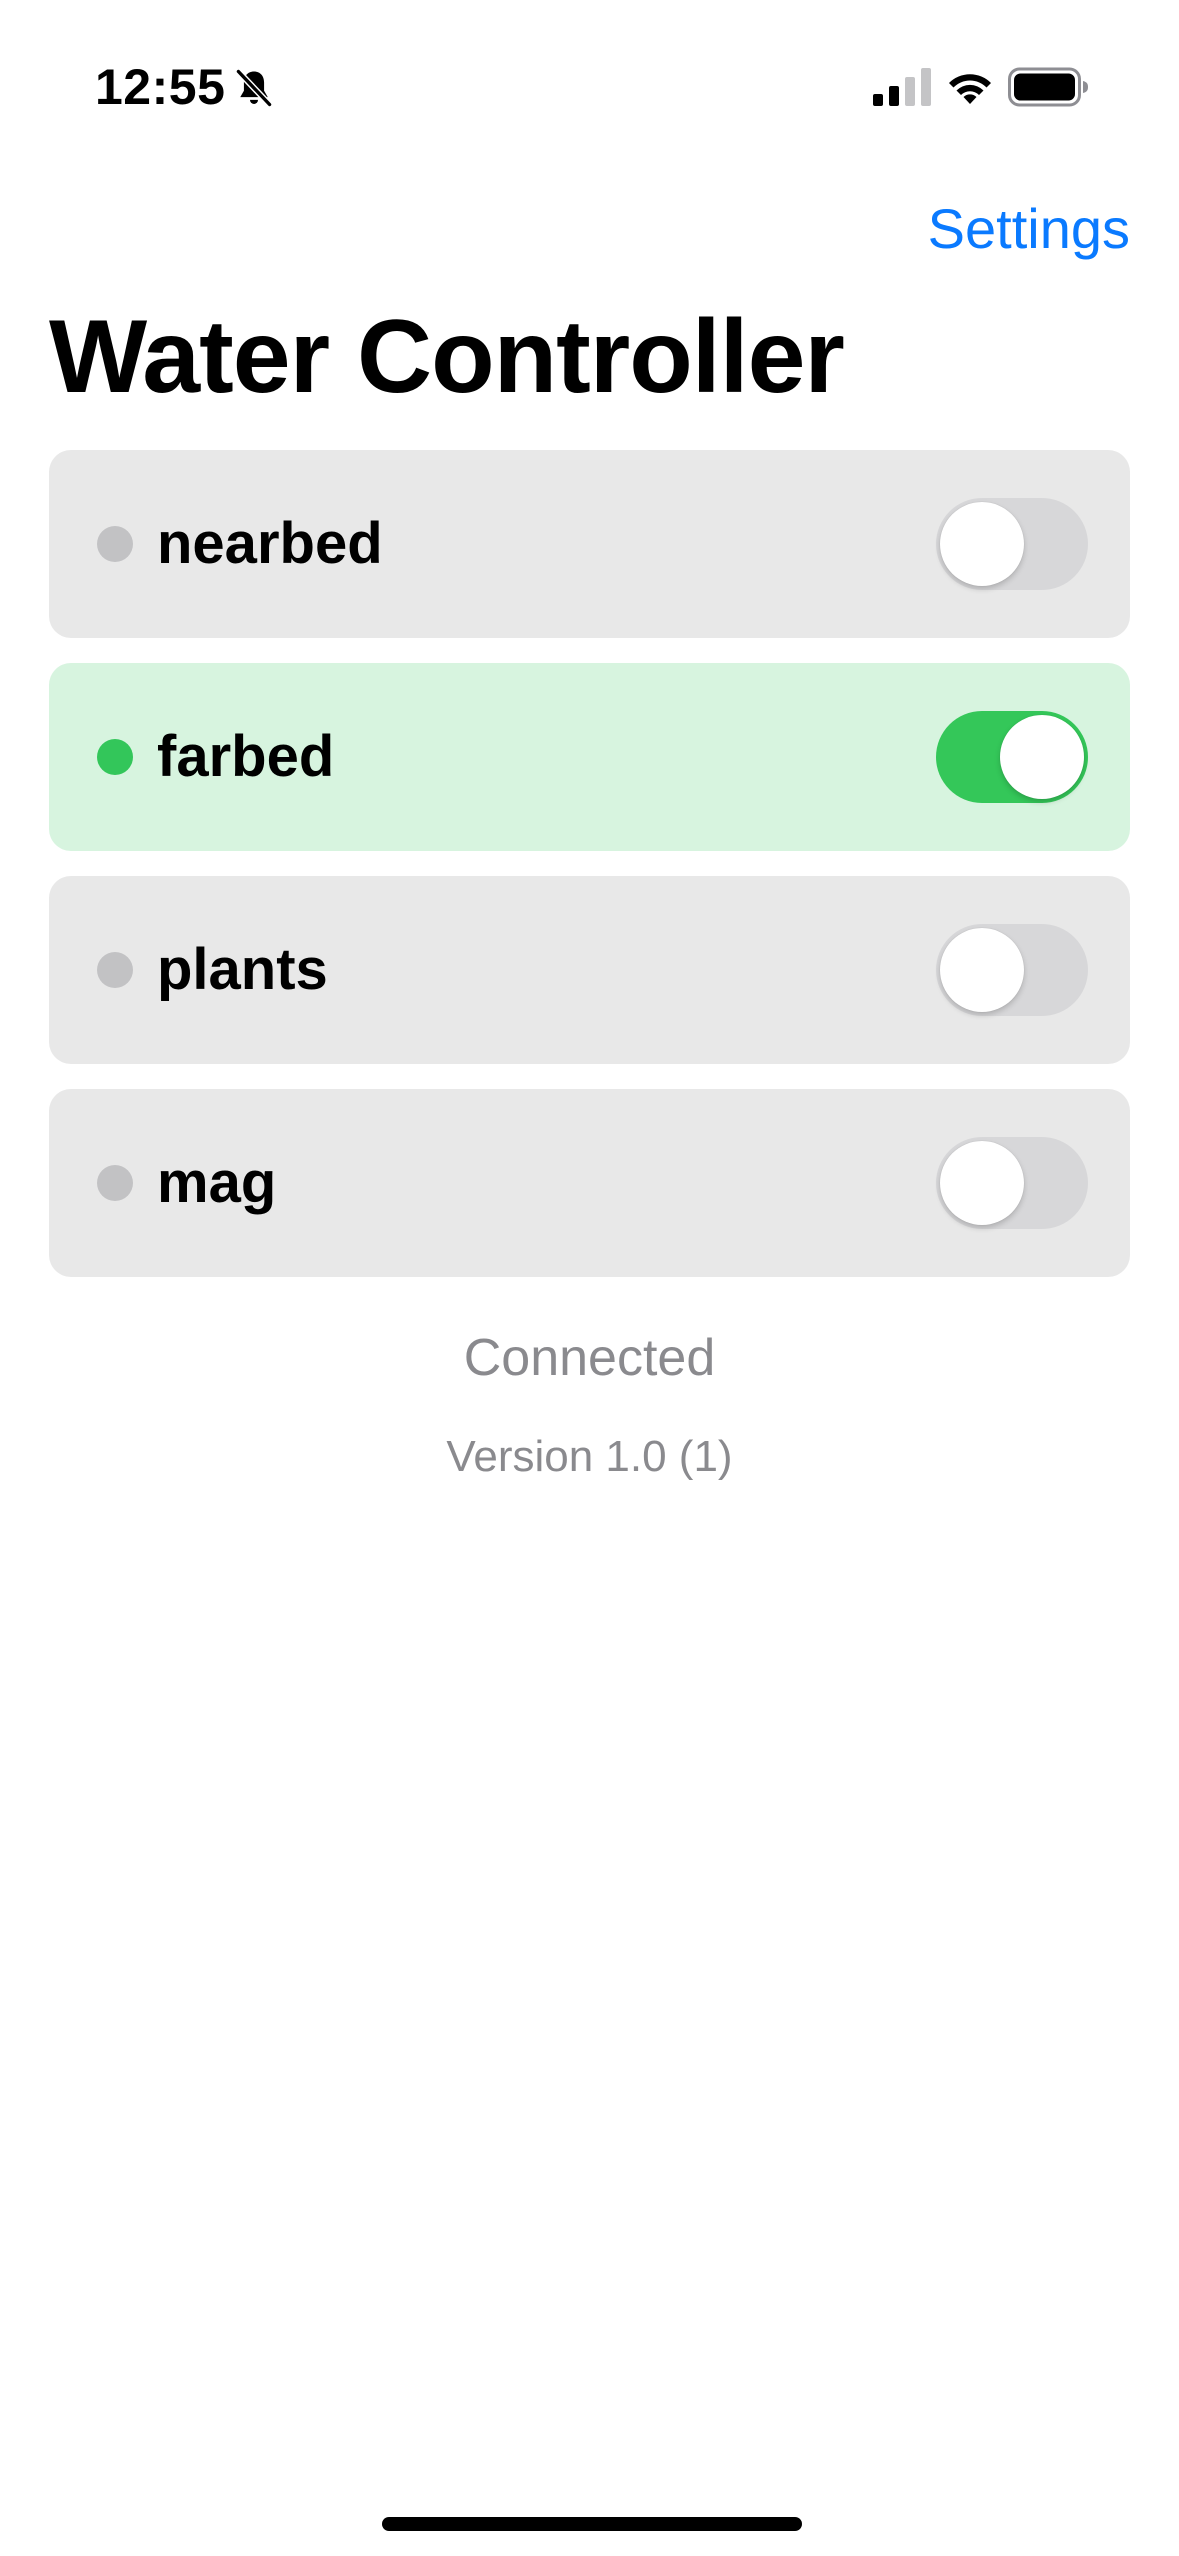  What do you see at coordinates (589, 544) in the screenshot?
I see `zone-row-nearbed: nearbed` at bounding box center [589, 544].